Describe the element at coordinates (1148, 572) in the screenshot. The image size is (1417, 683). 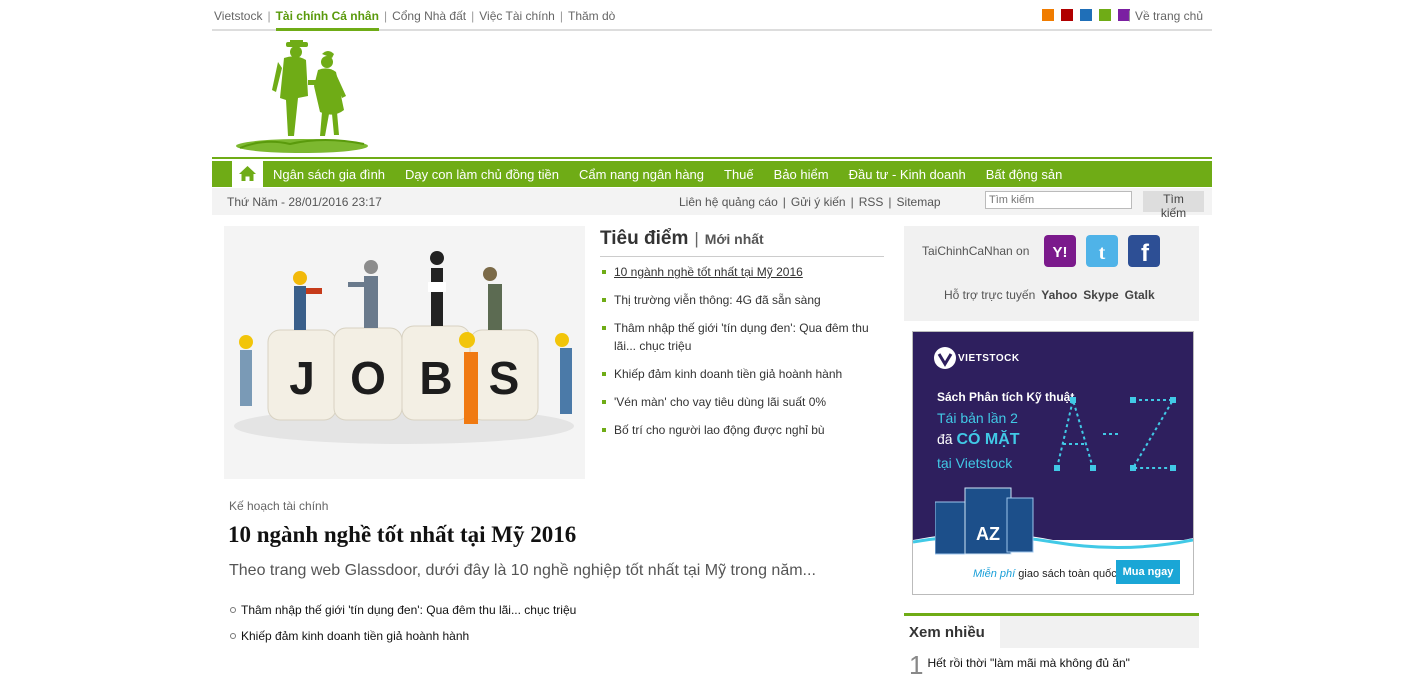
I see `buy-now-button: Mua ngay` at that location.